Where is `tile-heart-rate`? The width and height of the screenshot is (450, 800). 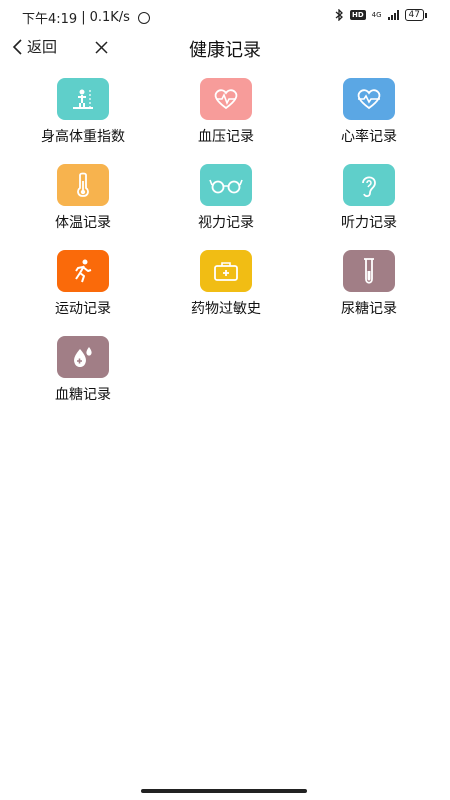 tile-heart-rate is located at coordinates (369, 99).